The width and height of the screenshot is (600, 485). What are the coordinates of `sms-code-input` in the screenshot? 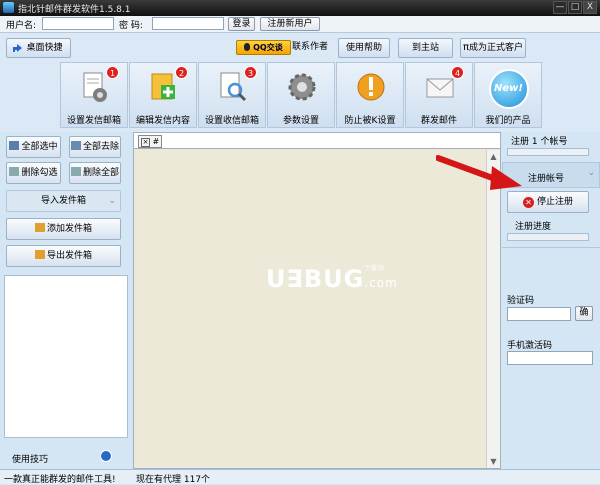 It's located at (550, 358).